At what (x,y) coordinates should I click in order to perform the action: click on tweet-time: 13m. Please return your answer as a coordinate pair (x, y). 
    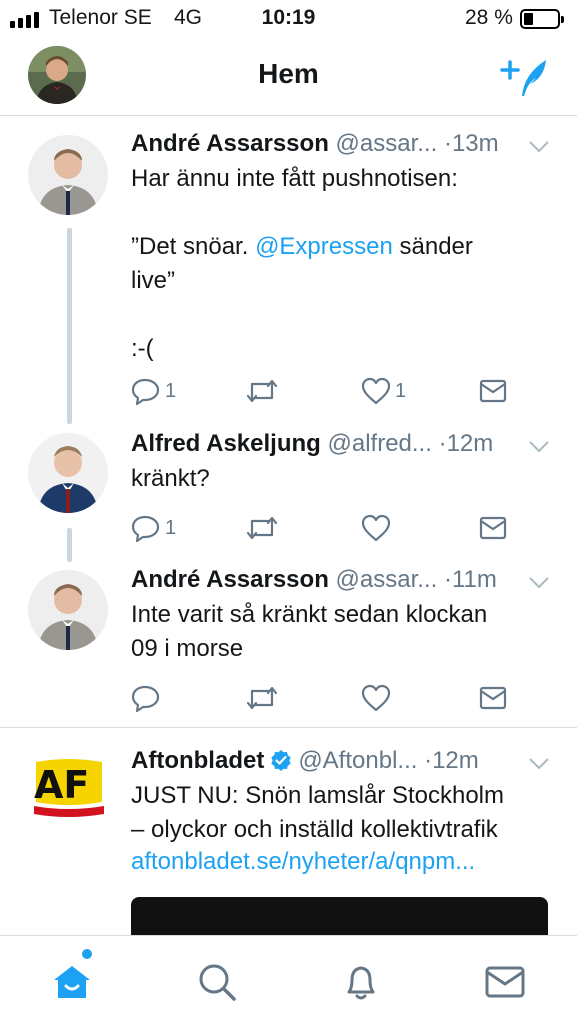
    Looking at the image, I should click on (475, 143).